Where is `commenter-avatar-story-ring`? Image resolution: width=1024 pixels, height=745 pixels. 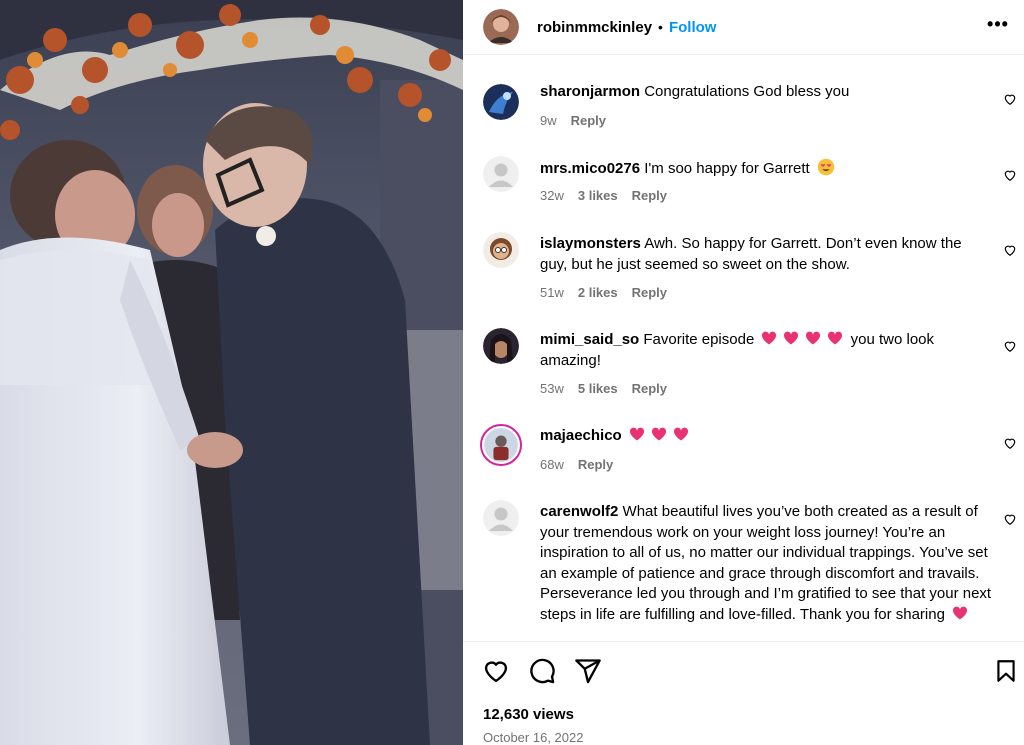 commenter-avatar-story-ring is located at coordinates (501, 445).